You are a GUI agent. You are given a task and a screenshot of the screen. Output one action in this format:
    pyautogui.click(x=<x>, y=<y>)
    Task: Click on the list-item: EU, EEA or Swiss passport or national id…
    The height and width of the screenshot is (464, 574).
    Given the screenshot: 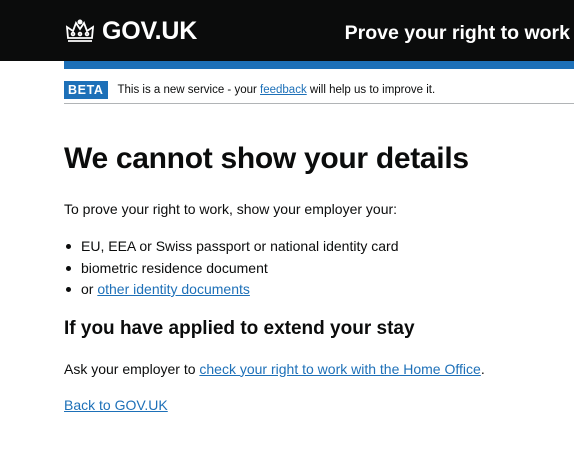 What is the action you would take?
    pyautogui.click(x=316, y=247)
    